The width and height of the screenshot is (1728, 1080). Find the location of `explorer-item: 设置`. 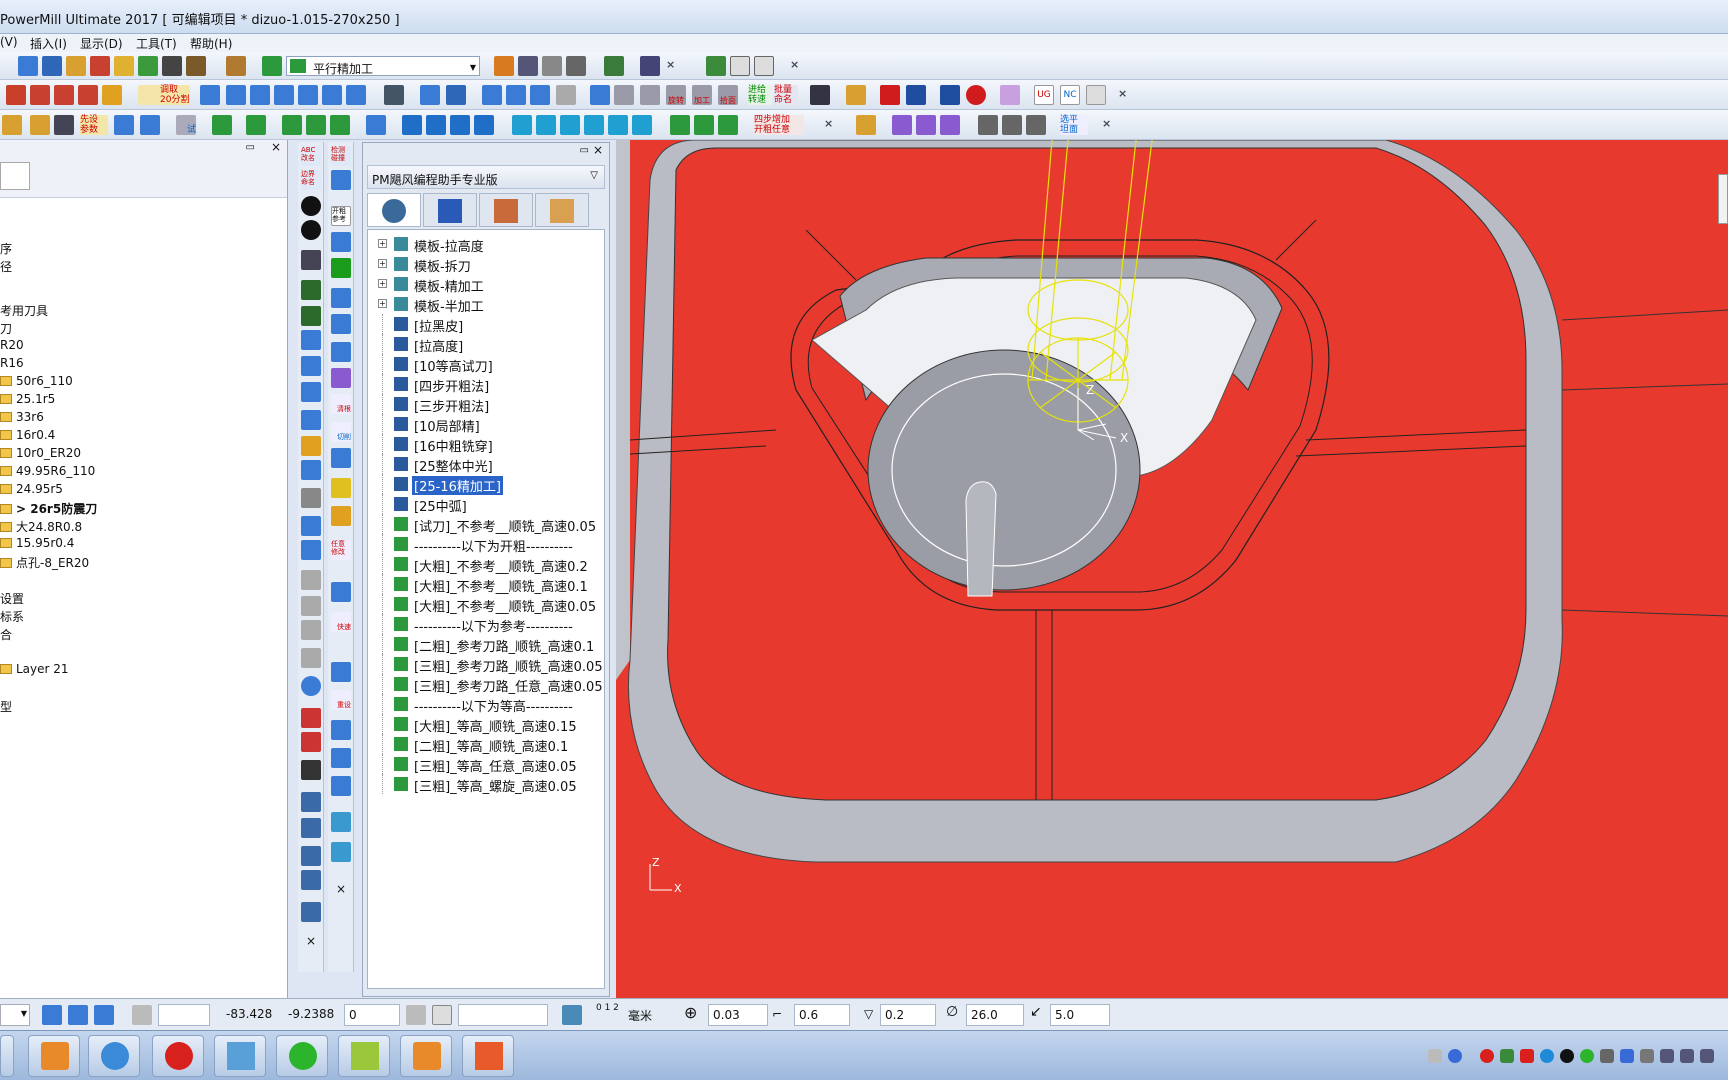

explorer-item: 设置 is located at coordinates (12, 598).